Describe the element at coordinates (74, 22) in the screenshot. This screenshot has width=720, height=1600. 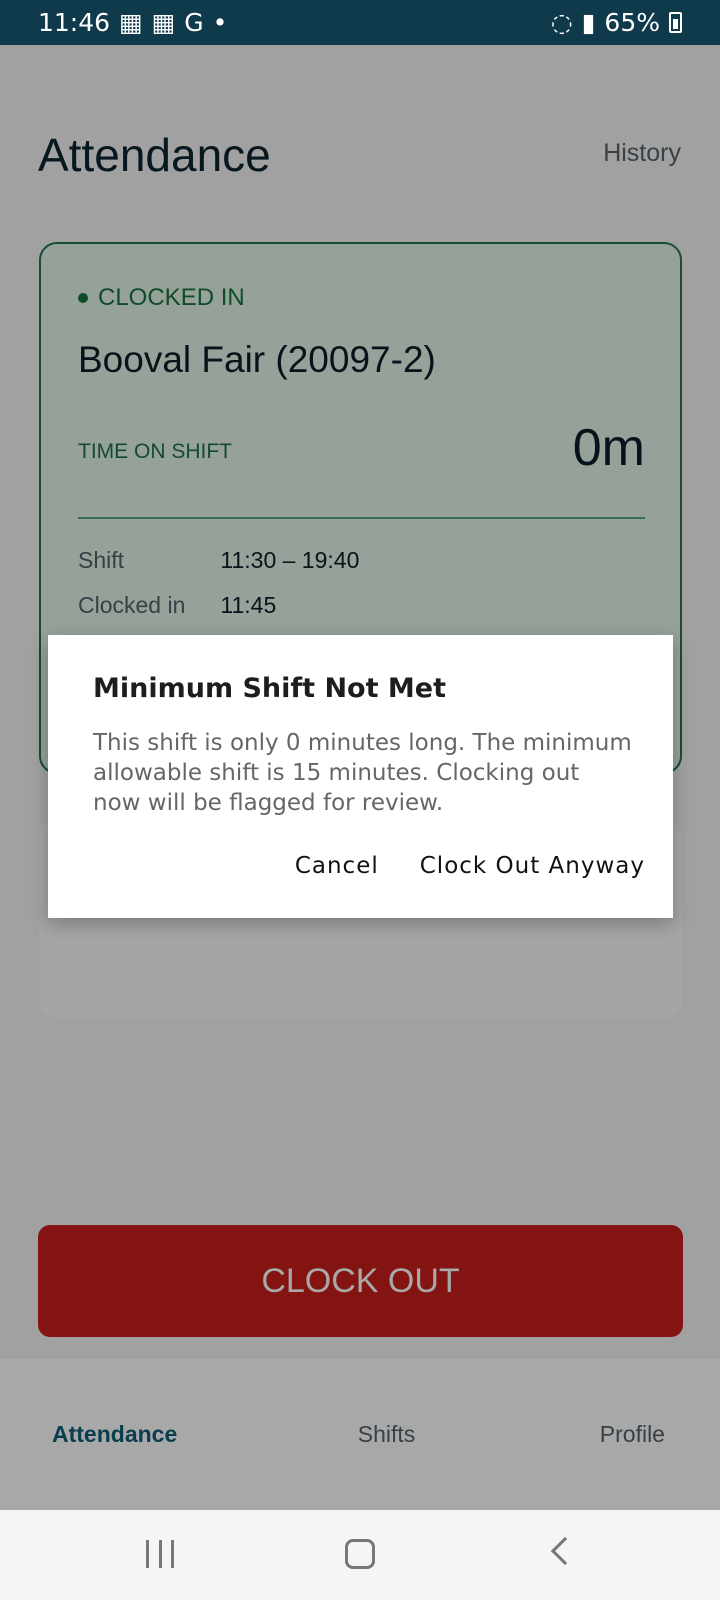
I see `status-time: 11:46` at that location.